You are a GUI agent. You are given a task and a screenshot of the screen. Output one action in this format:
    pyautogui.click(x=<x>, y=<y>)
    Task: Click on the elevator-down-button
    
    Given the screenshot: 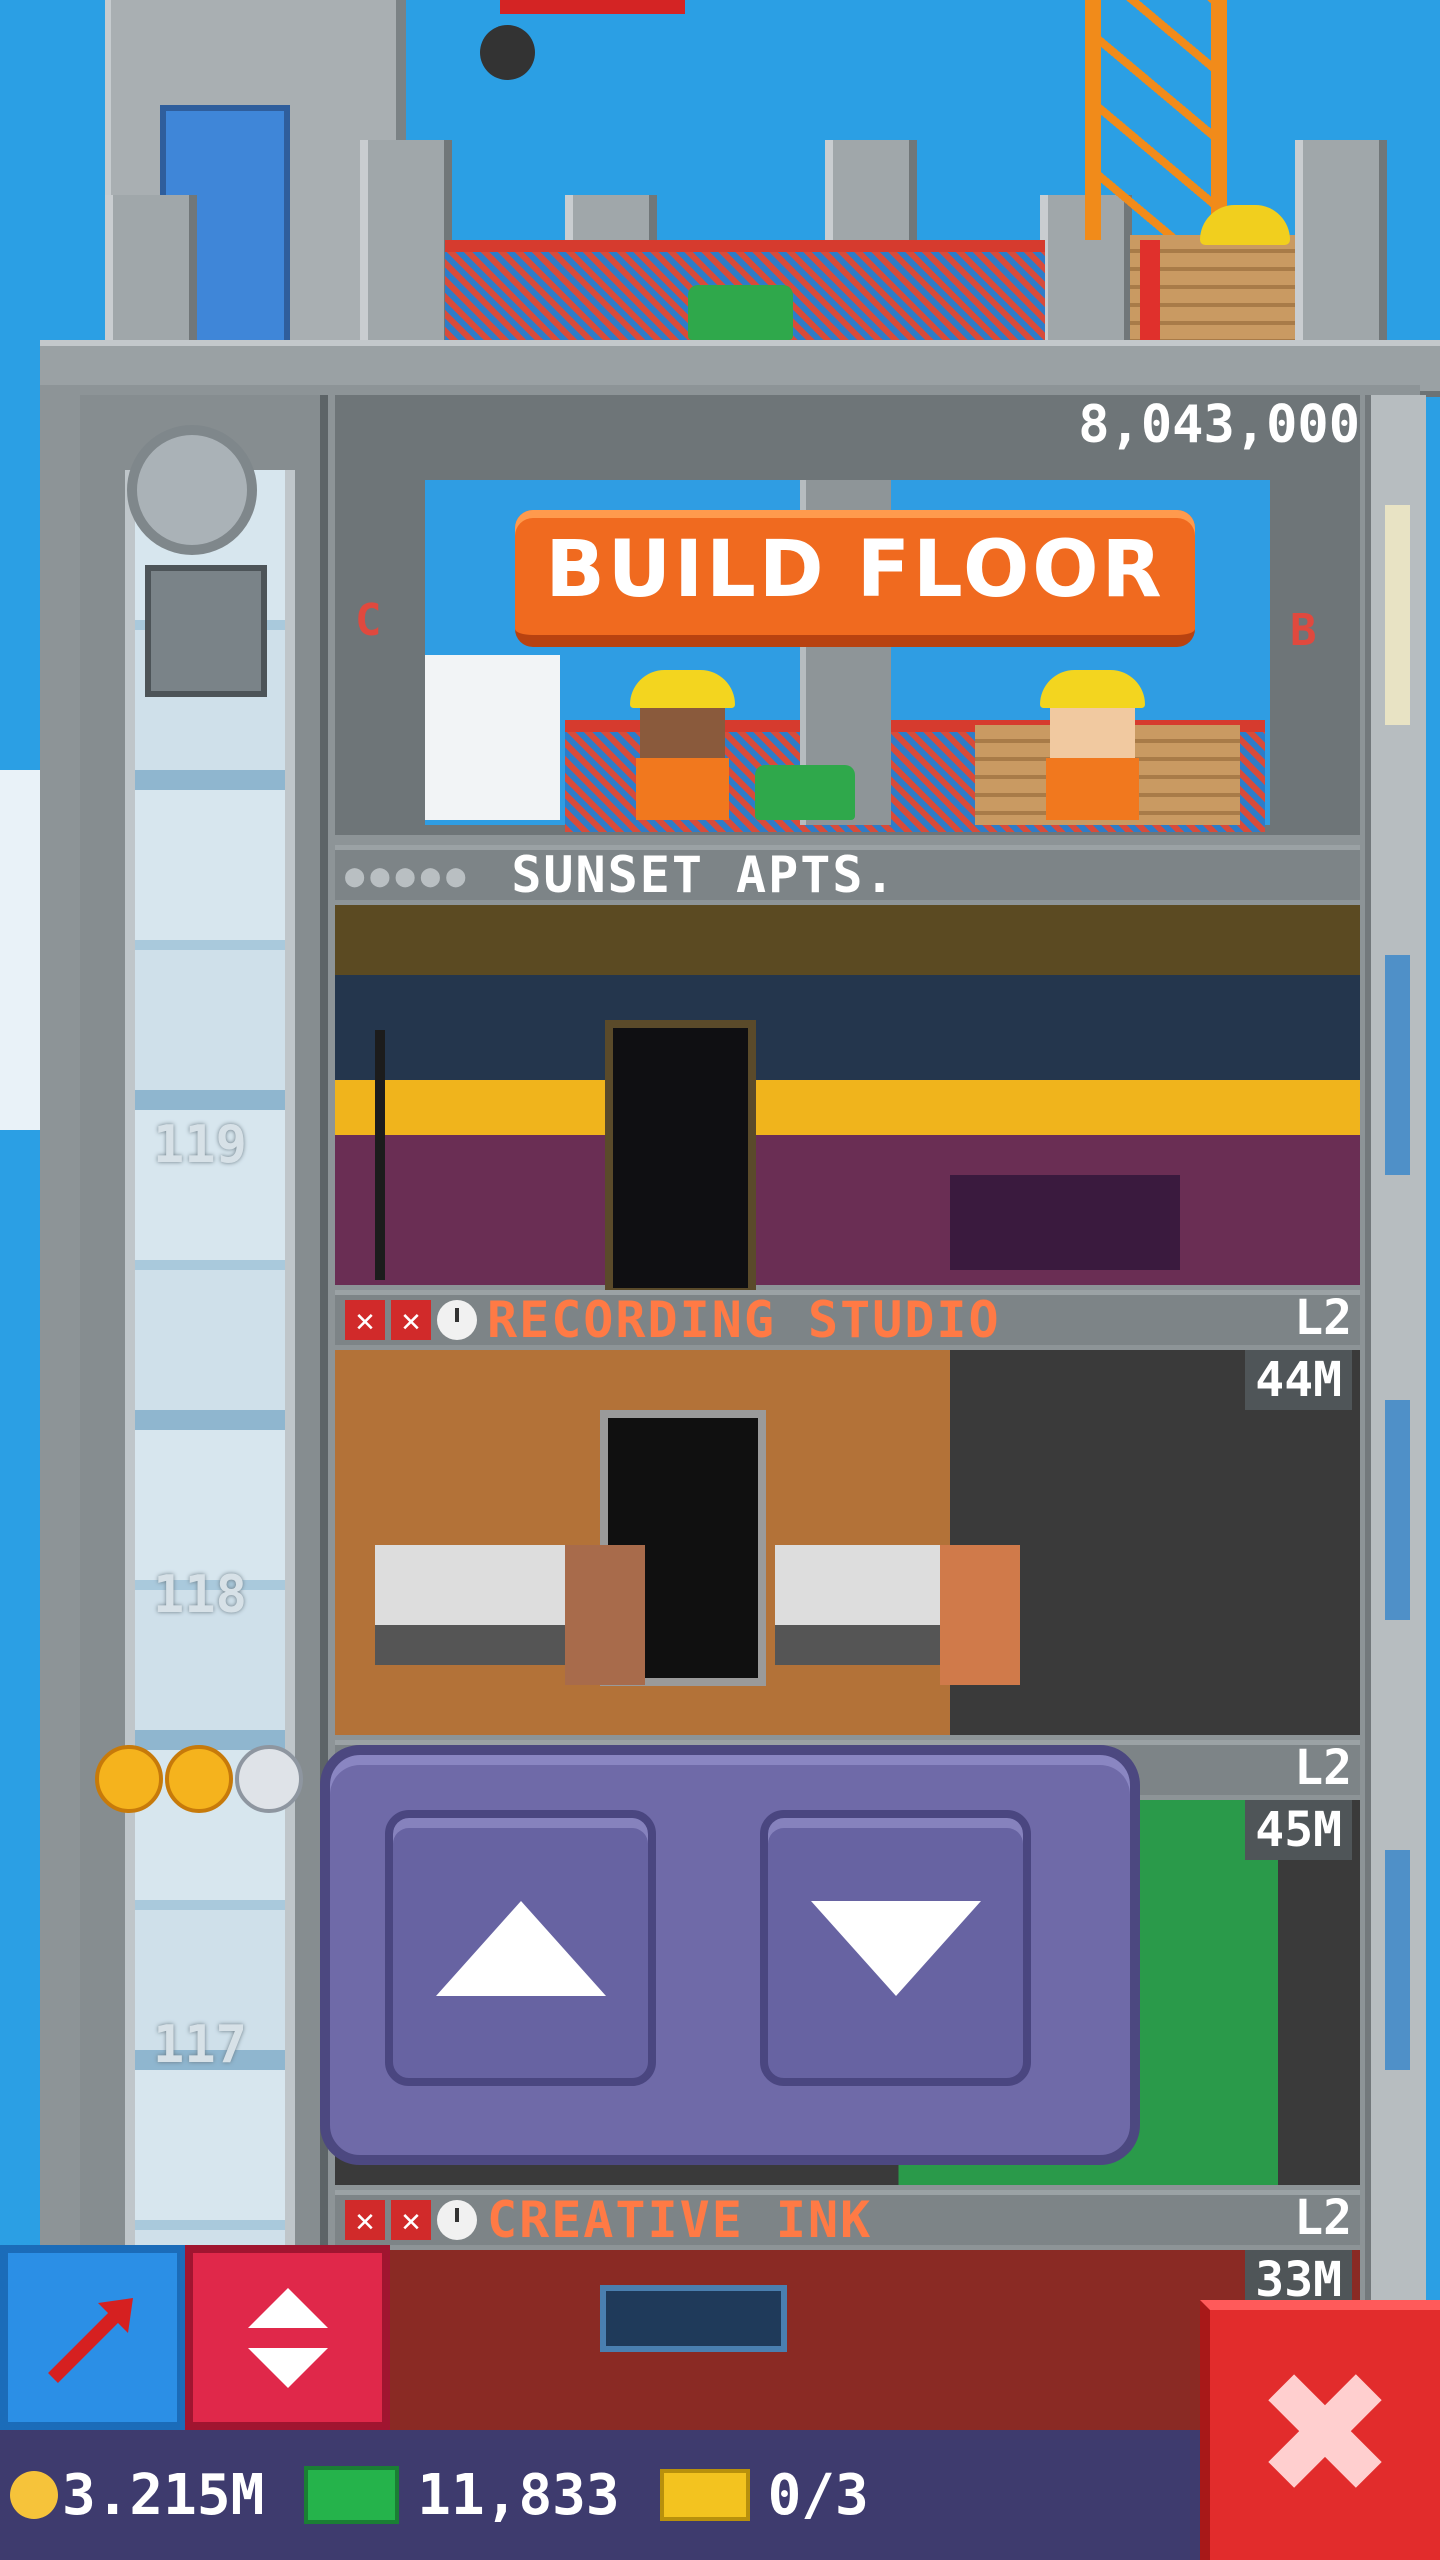 What is the action you would take?
    pyautogui.click(x=895, y=1948)
    